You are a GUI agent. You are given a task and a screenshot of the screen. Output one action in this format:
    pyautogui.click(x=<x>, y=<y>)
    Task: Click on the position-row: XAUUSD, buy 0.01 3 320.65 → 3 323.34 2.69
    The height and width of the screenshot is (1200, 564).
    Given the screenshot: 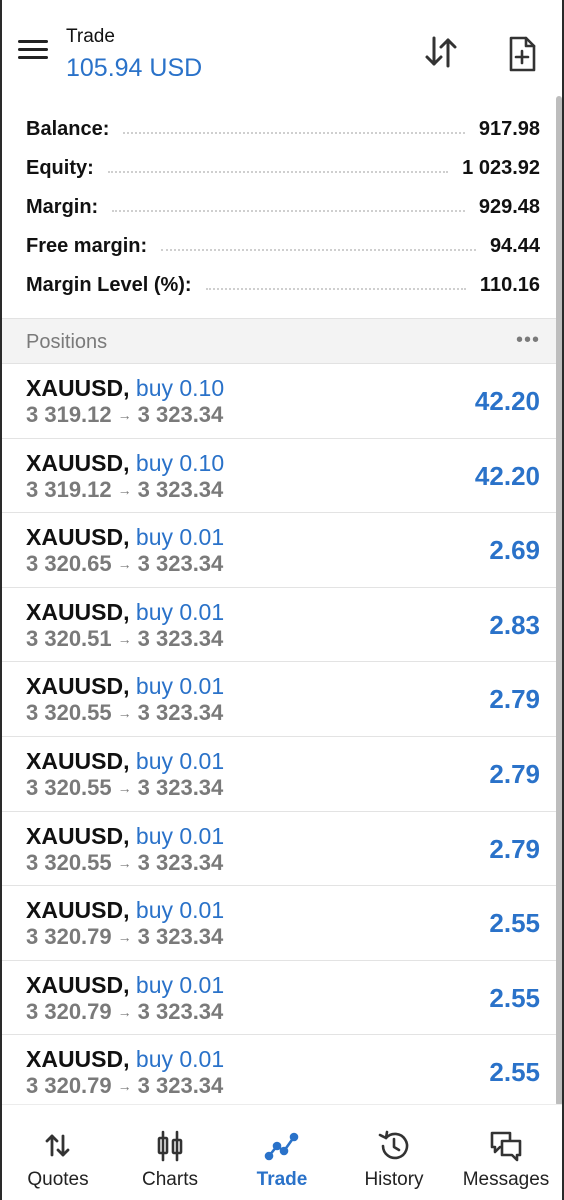 What is the action you would take?
    pyautogui.click(x=282, y=550)
    